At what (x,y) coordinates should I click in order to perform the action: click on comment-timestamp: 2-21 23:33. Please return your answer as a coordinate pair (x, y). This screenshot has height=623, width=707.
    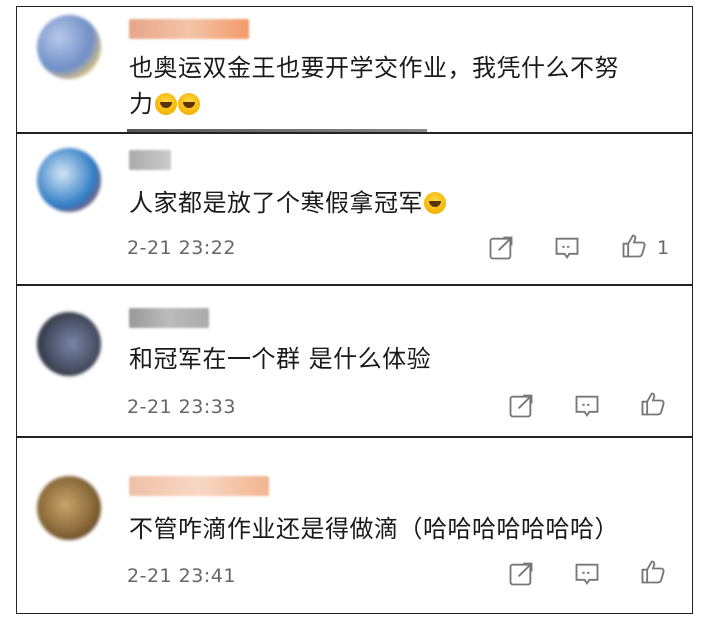
    Looking at the image, I should click on (181, 407).